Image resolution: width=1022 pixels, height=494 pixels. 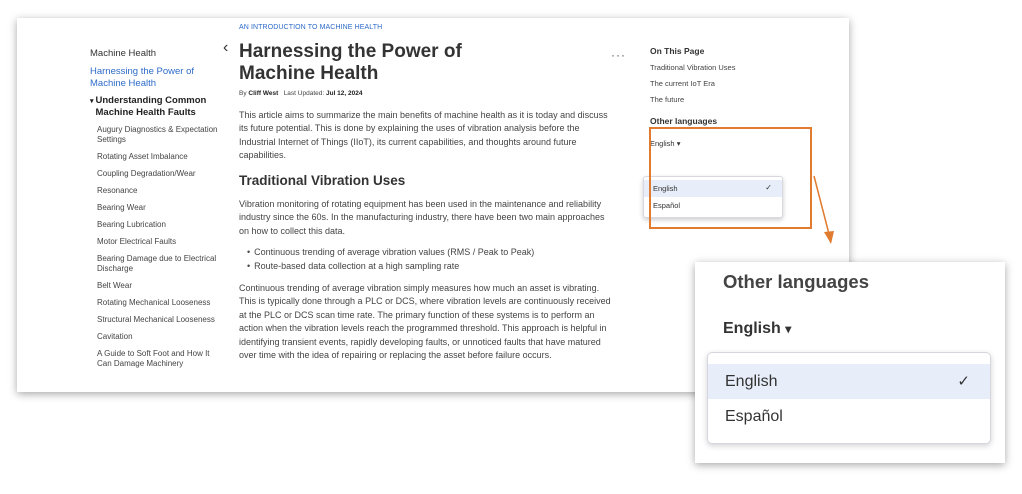 I want to click on caret-down-icon: ▾, so click(x=788, y=329).